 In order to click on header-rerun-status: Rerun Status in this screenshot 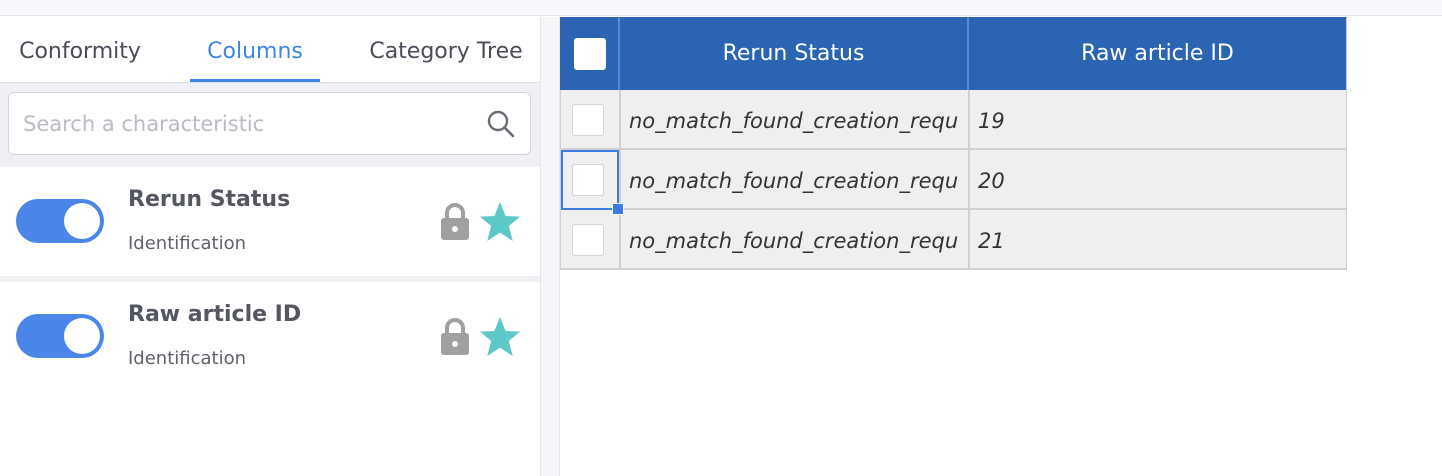, I will do `click(794, 53)`.